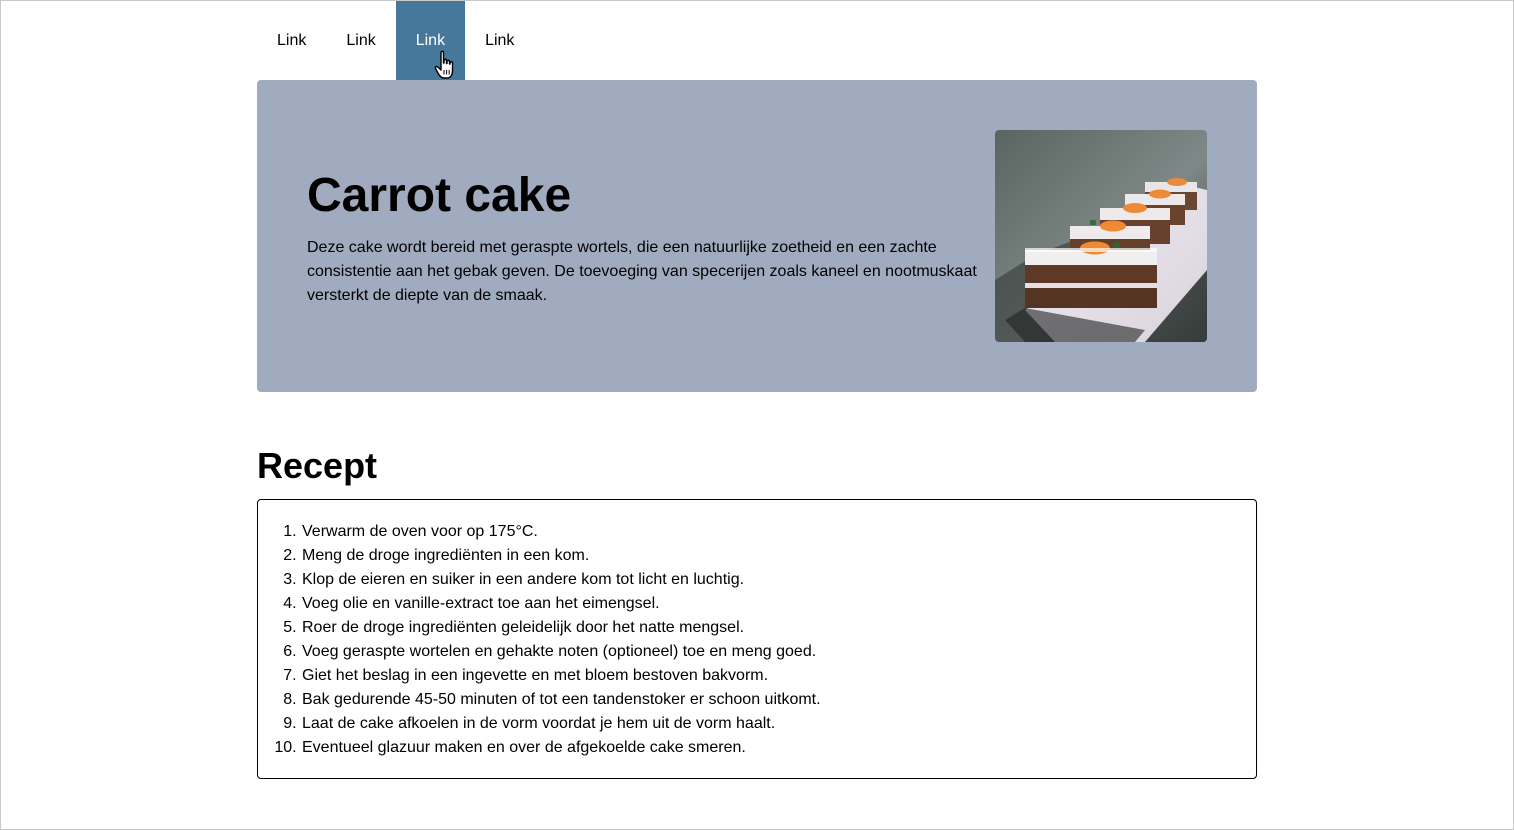 The width and height of the screenshot is (1514, 830). What do you see at coordinates (1101, 236) in the screenshot?
I see `carrot-cake-image` at bounding box center [1101, 236].